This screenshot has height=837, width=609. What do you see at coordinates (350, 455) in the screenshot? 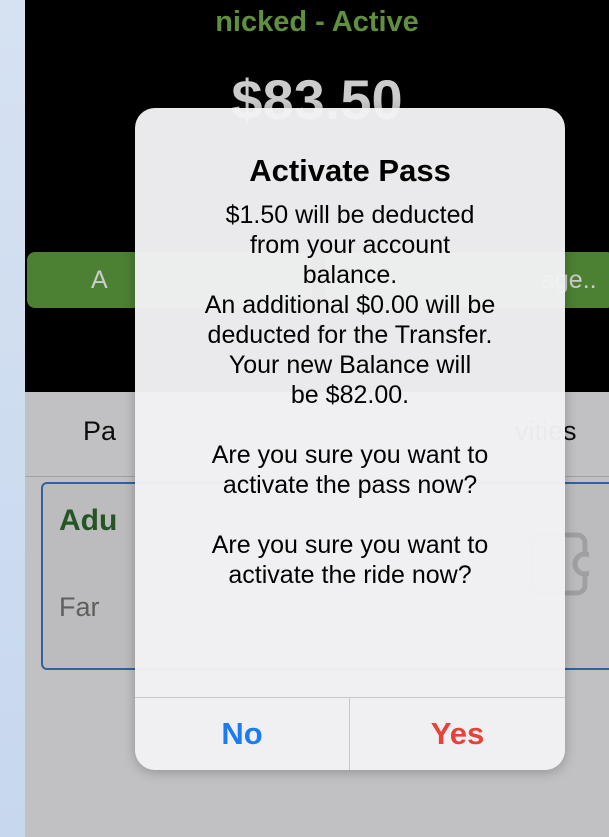
I see `dialog-question-pass: Are you sure you want to` at bounding box center [350, 455].